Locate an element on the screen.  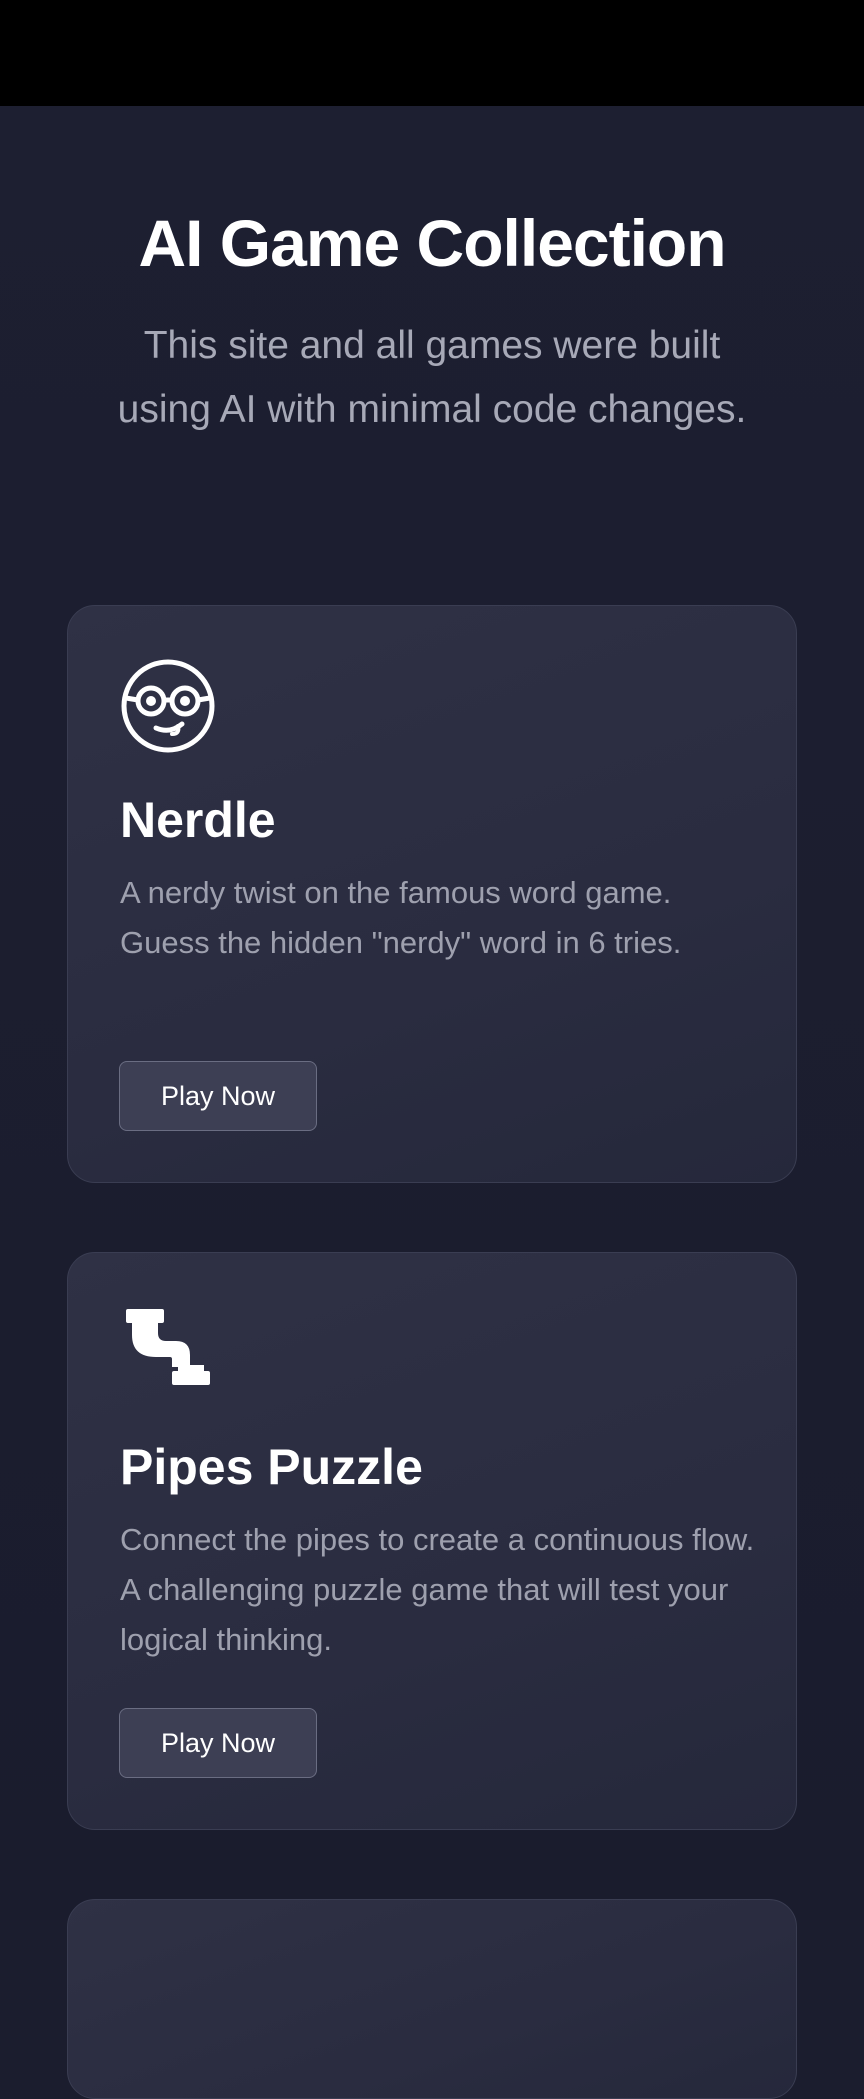
status-bar is located at coordinates (432, 53).